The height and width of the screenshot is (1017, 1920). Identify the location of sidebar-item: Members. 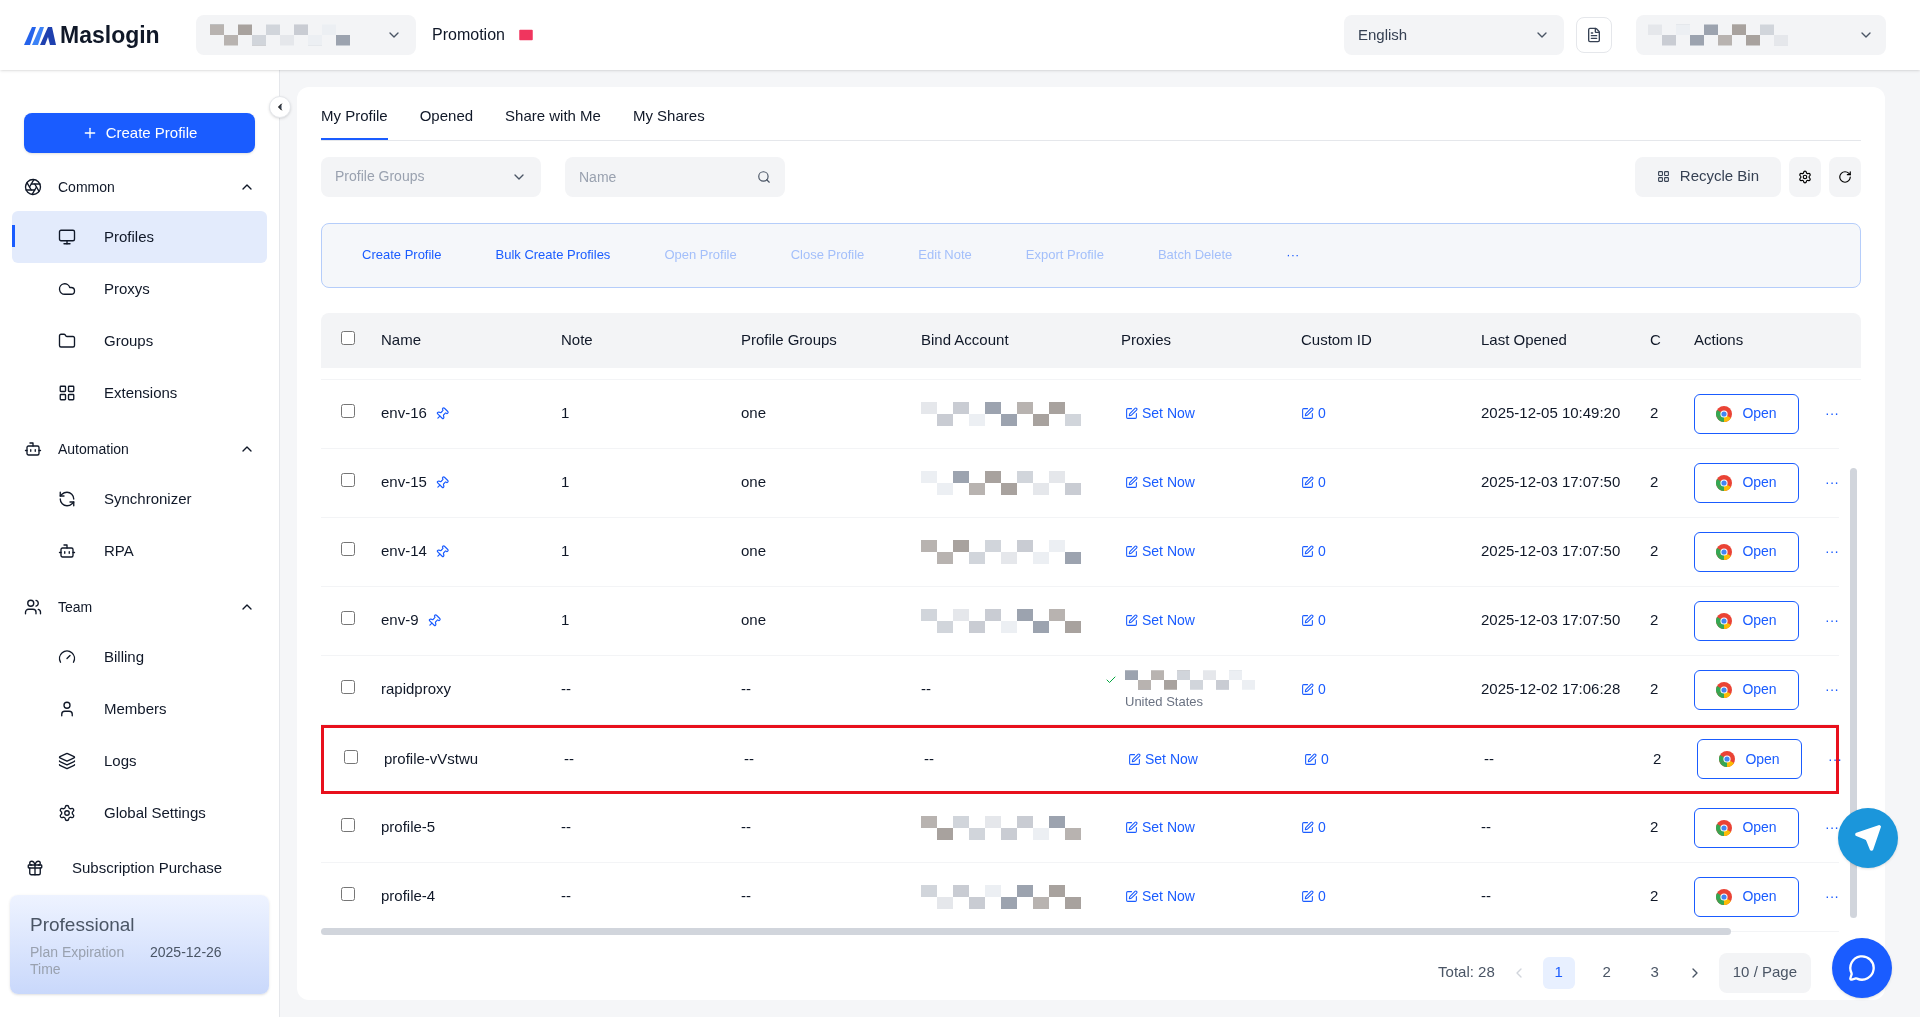
(139, 709).